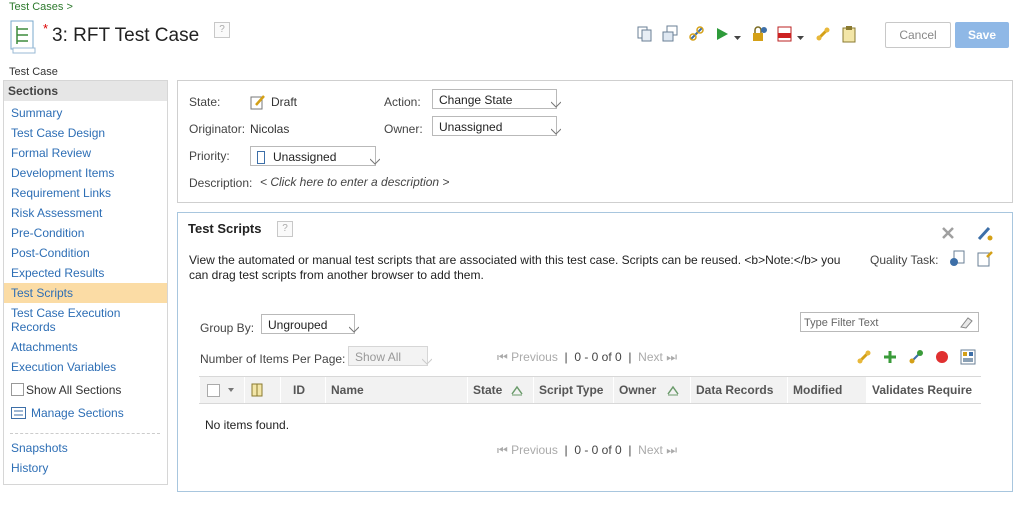 Image resolution: width=1020 pixels, height=508 pixels. What do you see at coordinates (864, 358) in the screenshot?
I see `link-script-icon` at bounding box center [864, 358].